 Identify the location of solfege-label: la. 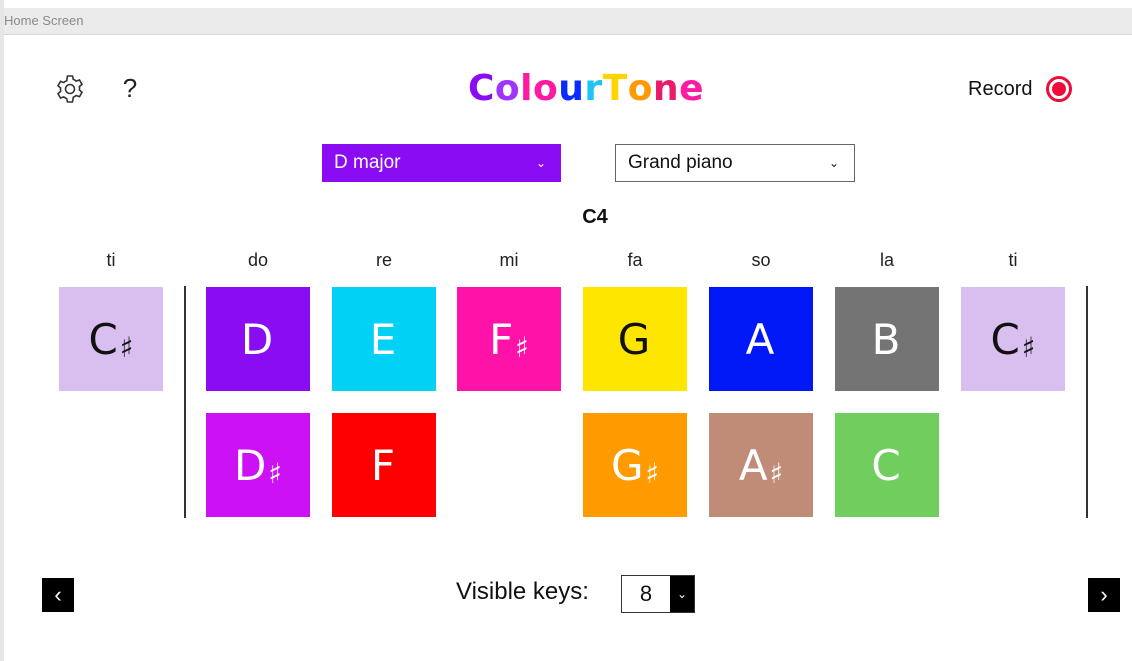
(886, 260).